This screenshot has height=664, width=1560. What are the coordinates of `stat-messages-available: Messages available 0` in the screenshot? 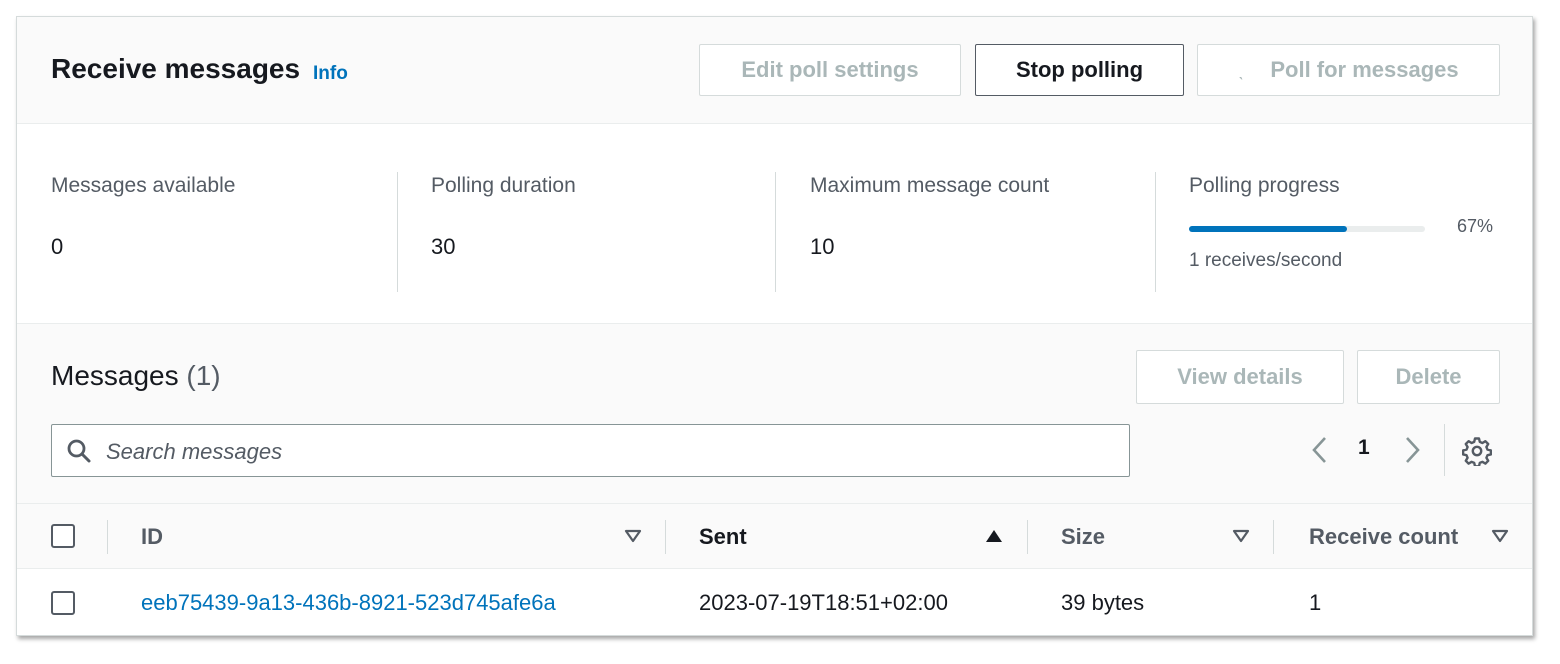 It's located at (216, 231).